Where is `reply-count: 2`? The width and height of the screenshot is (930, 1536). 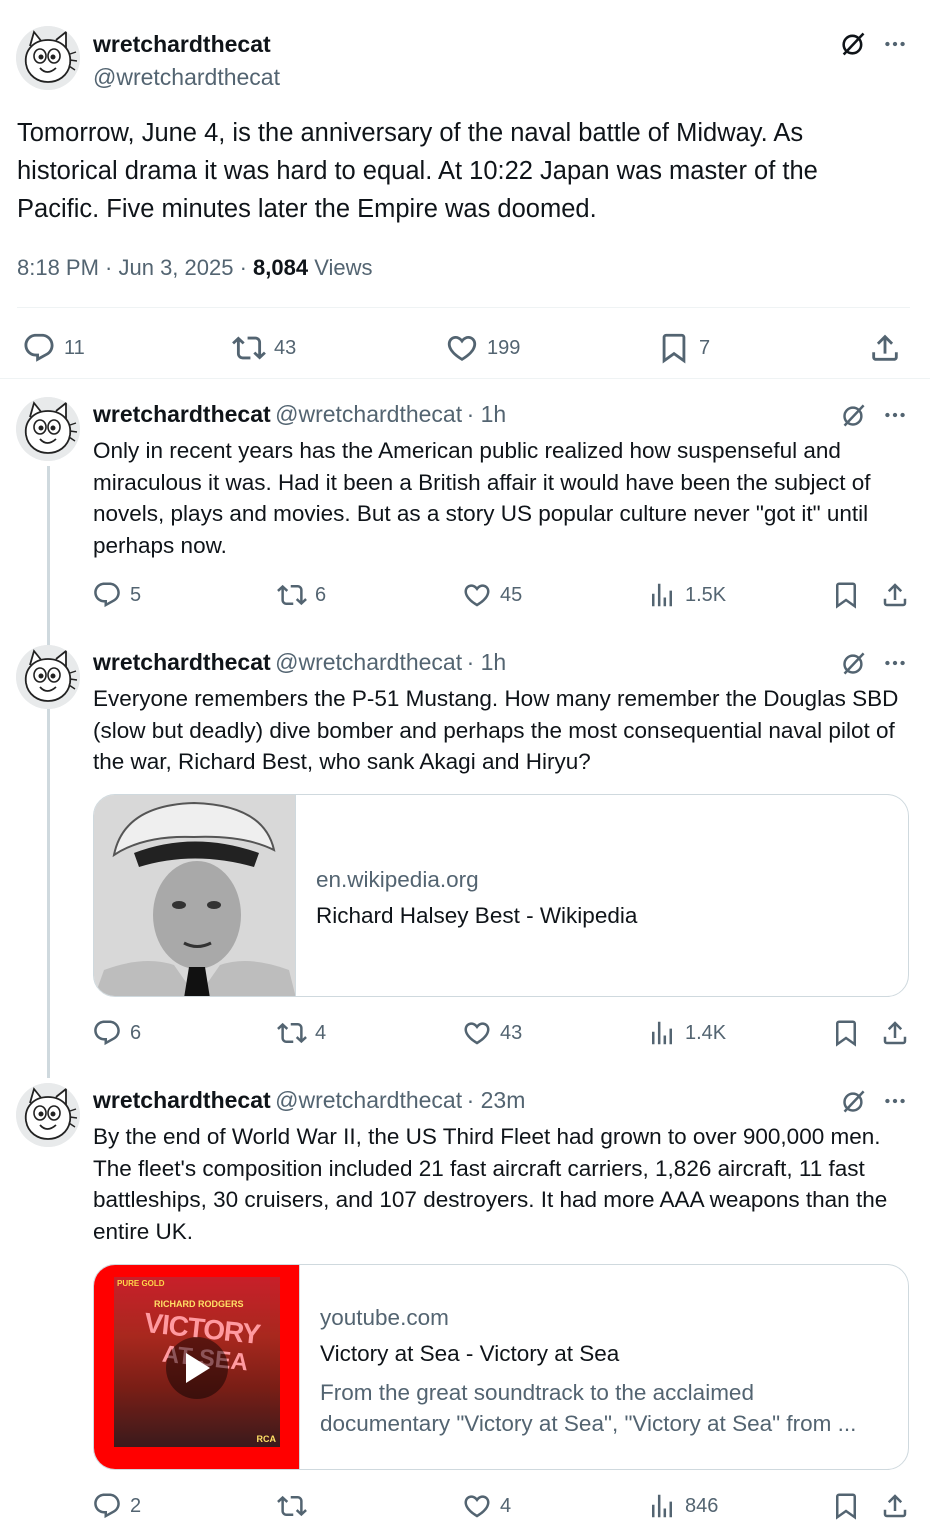 reply-count: 2 is located at coordinates (136, 1505).